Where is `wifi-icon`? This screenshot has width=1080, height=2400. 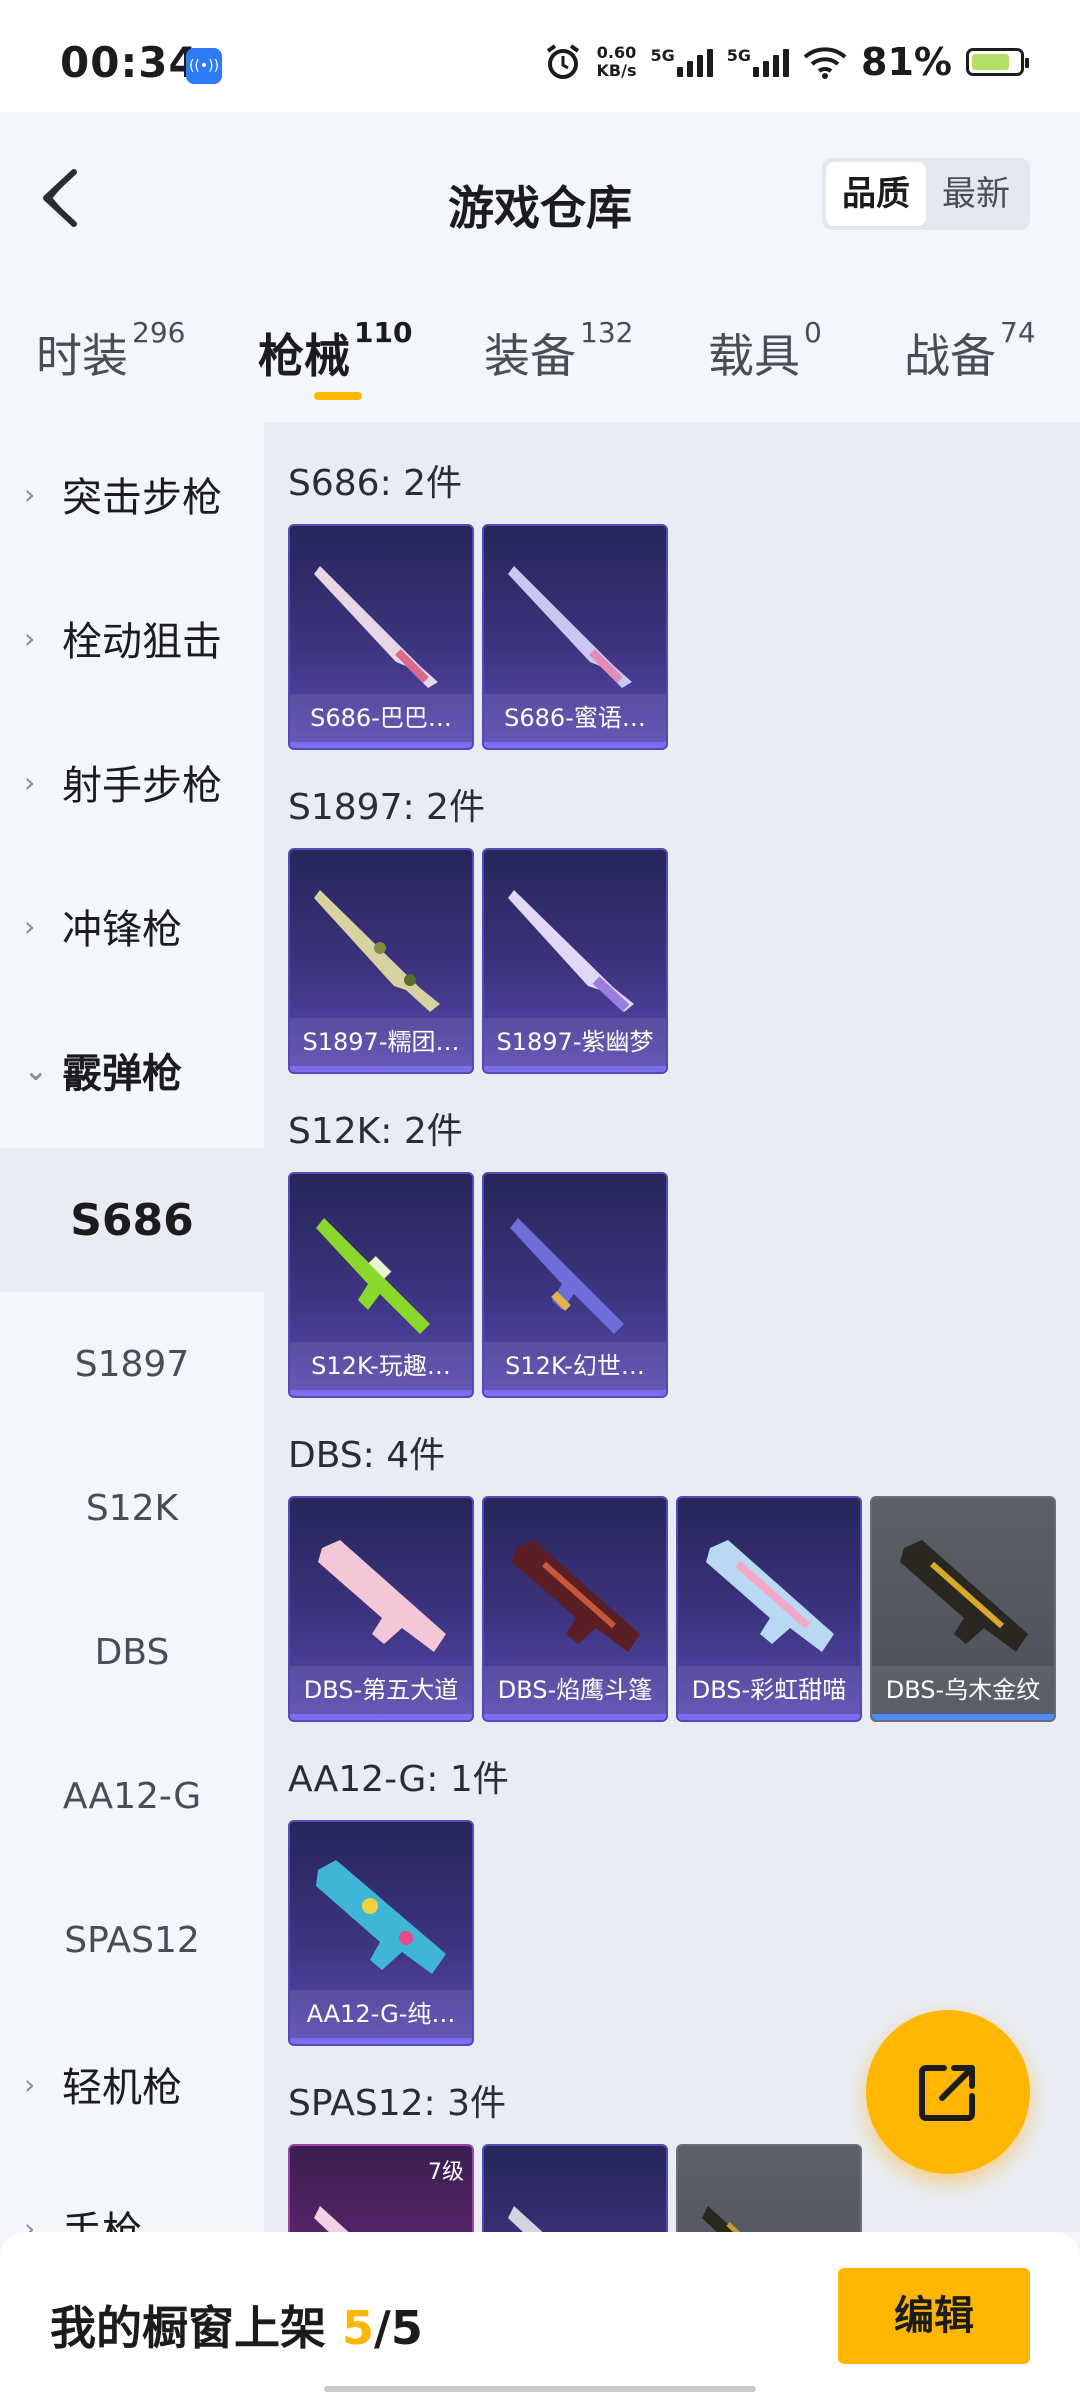
wifi-icon is located at coordinates (825, 63).